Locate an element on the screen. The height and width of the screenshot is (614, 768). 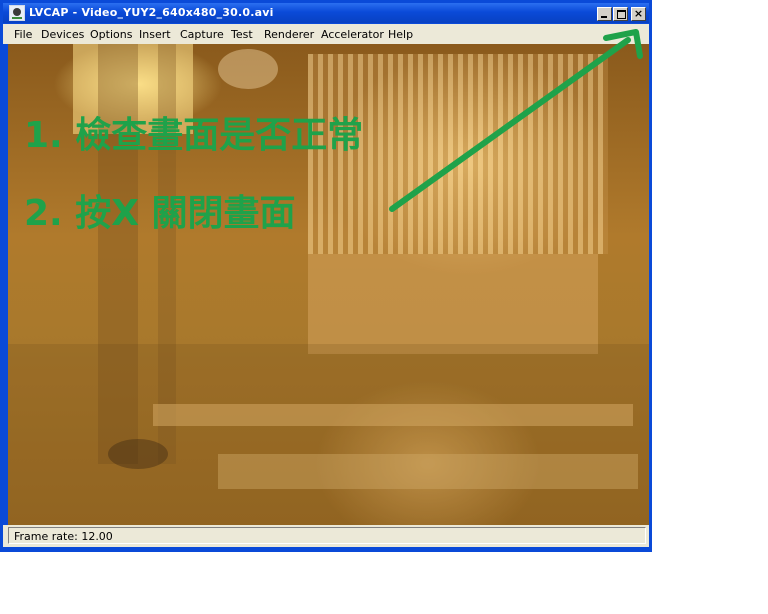
pointer-arrow is located at coordinates (516, 120).